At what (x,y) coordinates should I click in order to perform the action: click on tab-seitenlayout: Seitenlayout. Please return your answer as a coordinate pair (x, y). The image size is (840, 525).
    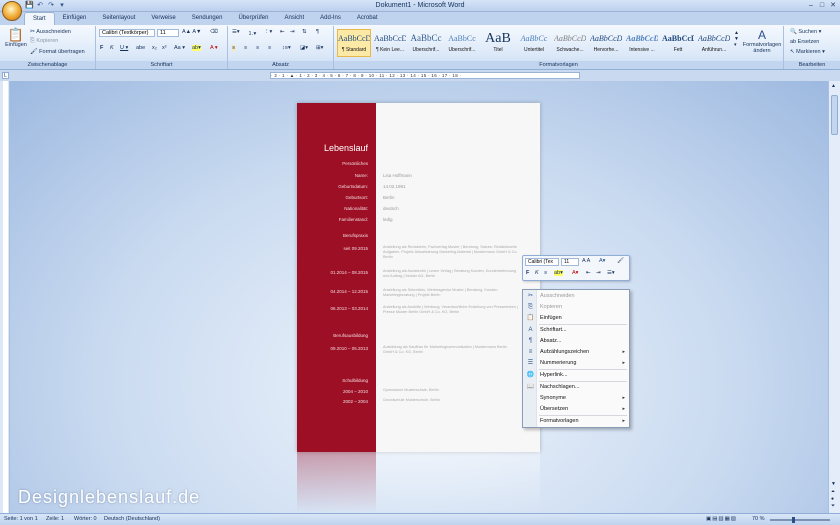
    Looking at the image, I should click on (118, 18).